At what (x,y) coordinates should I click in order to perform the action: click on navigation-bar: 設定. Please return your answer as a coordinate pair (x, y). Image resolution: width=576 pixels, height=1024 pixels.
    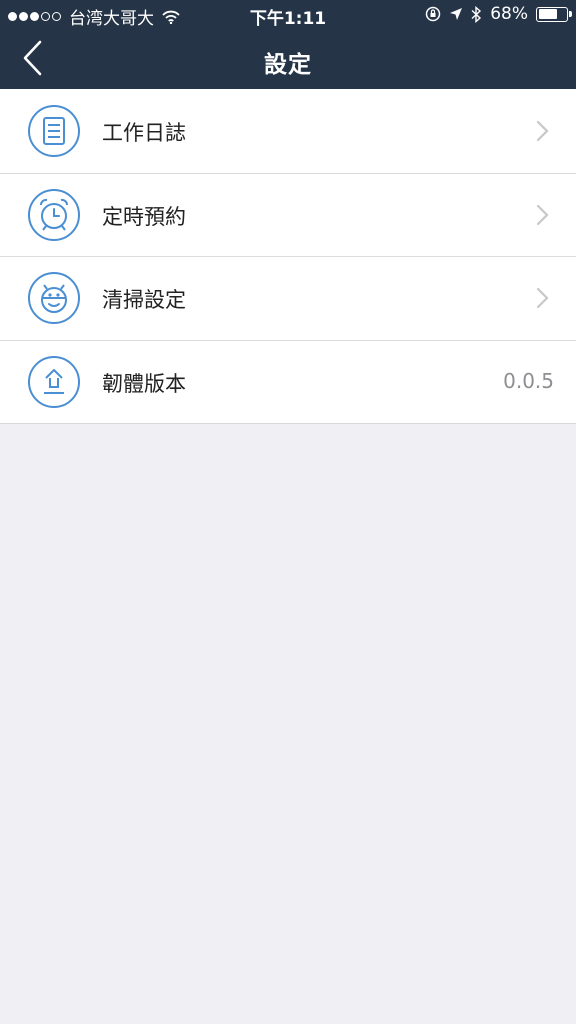
    Looking at the image, I should click on (288, 59).